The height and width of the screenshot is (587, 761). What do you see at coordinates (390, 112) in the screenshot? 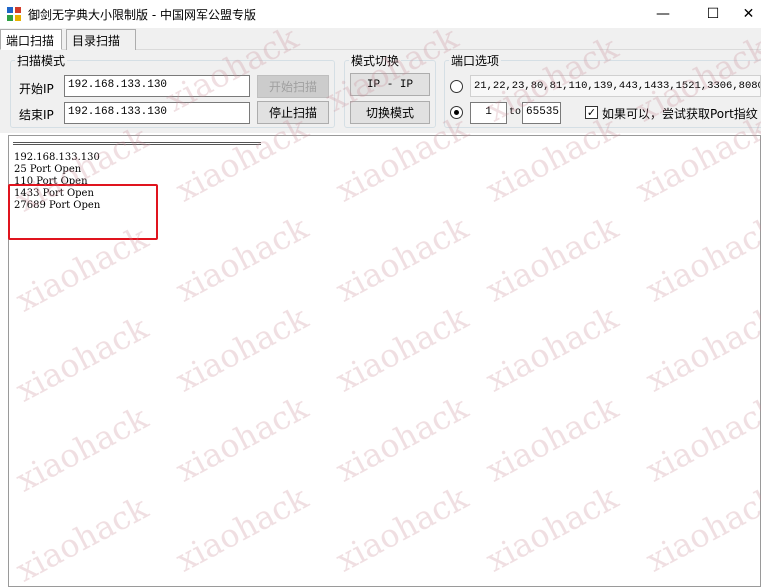
I see `switch-mode-button: 切换模式` at bounding box center [390, 112].